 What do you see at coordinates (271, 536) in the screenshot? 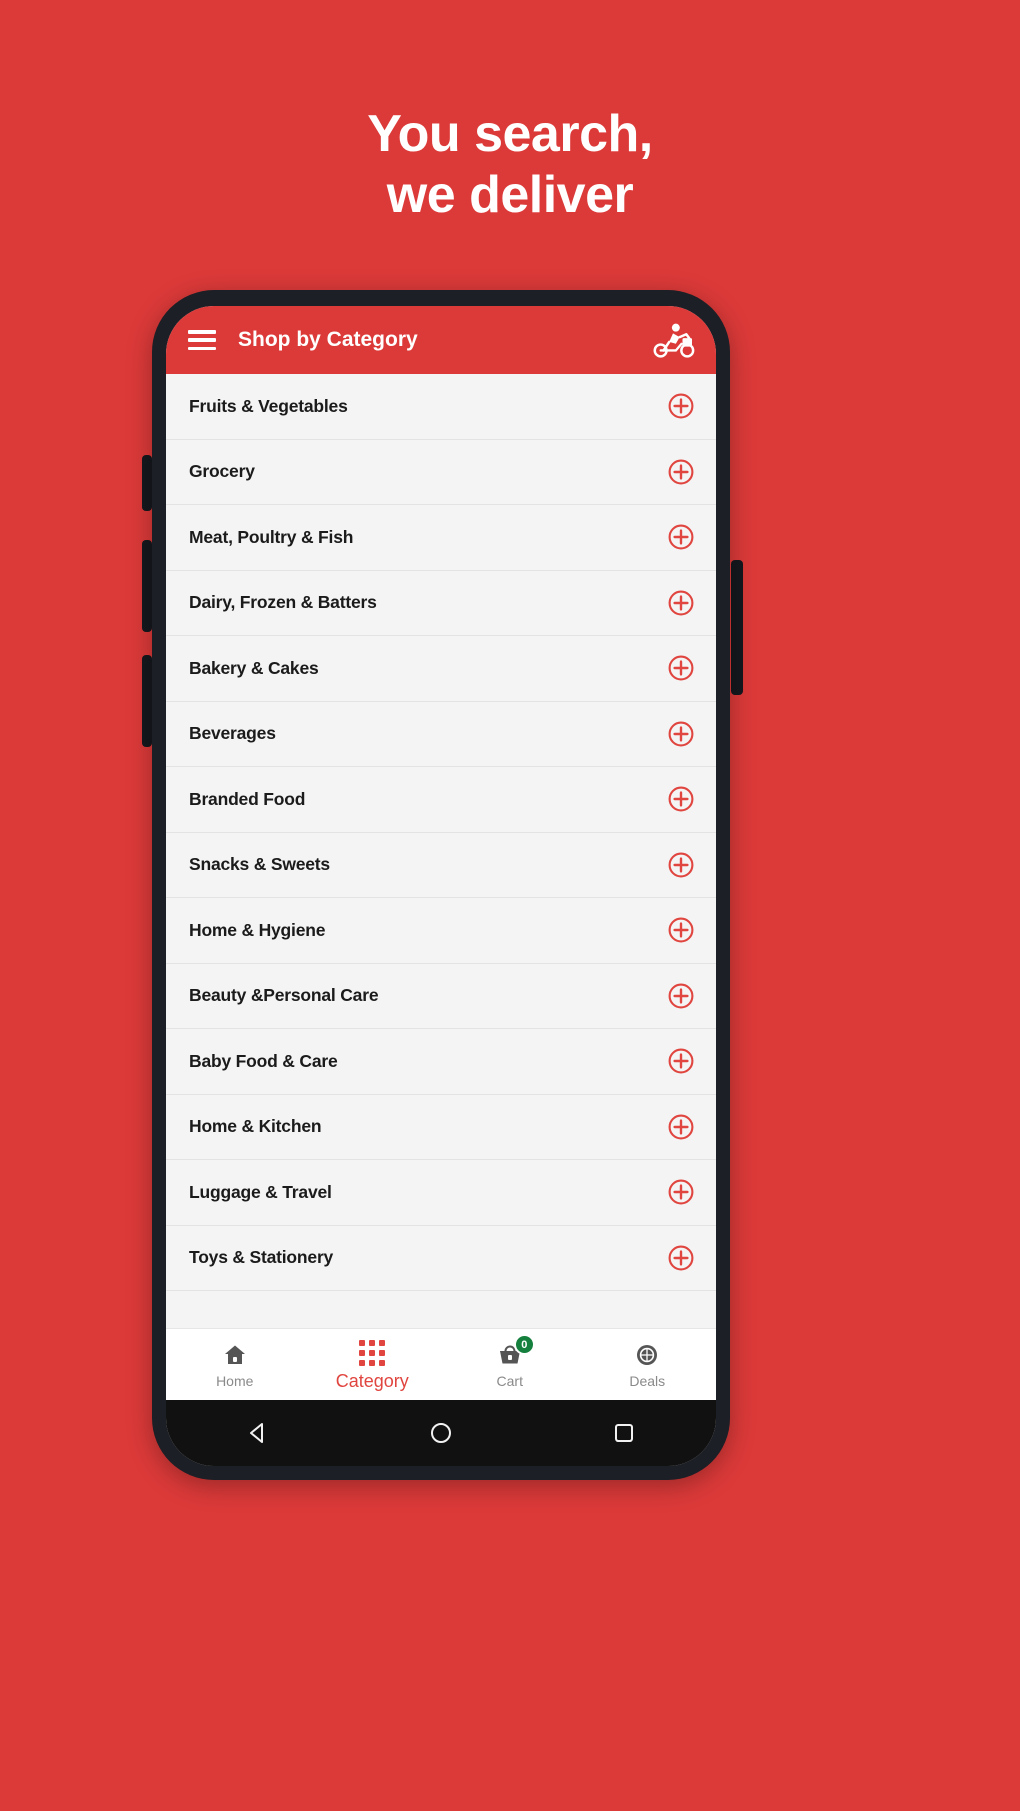
I see `category-label: Meat, Poultry & Fish` at bounding box center [271, 536].